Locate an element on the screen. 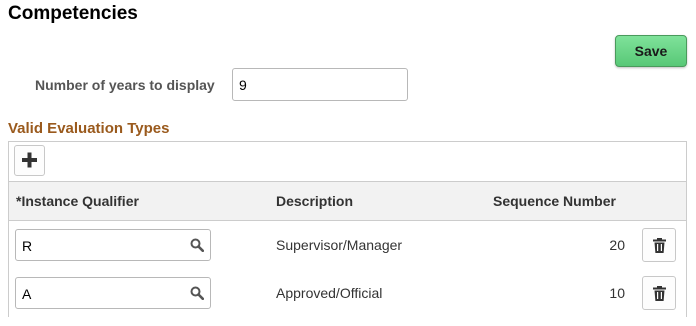 Image resolution: width=696 pixels, height=326 pixels. description-cell: Supervisor/Manager is located at coordinates (339, 245).